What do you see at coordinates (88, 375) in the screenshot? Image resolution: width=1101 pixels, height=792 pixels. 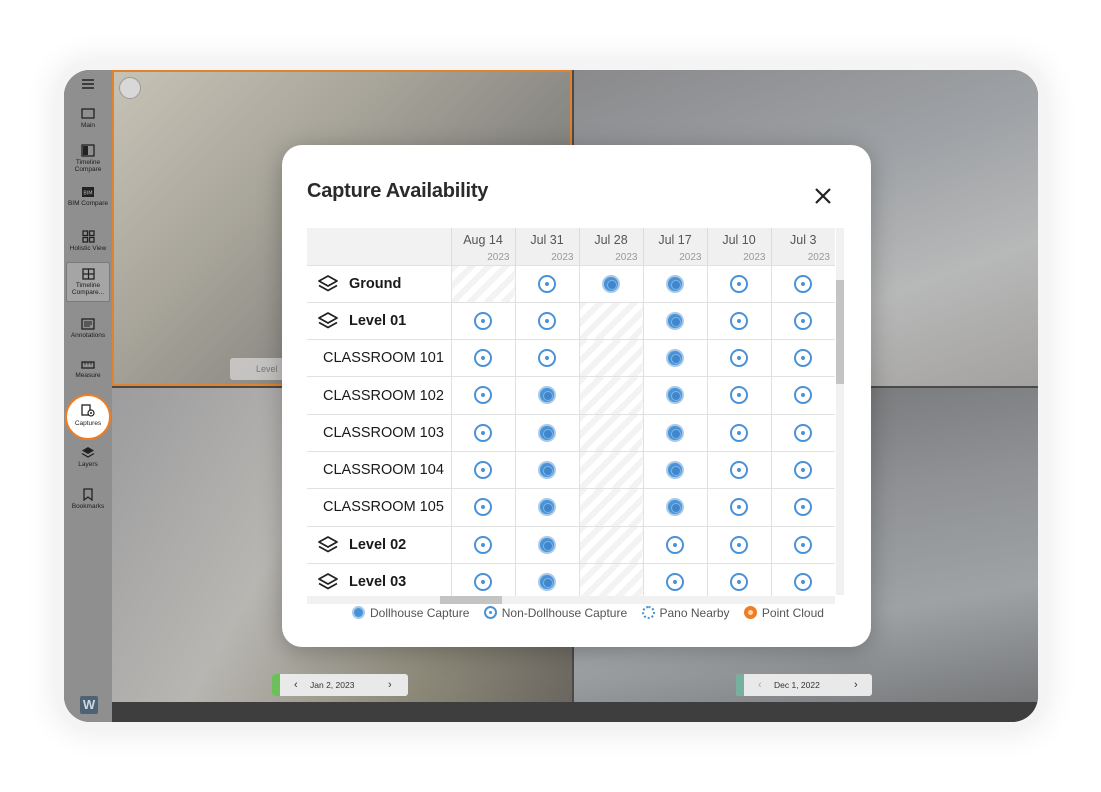 I see `sidebar-item-label: Measure` at bounding box center [88, 375].